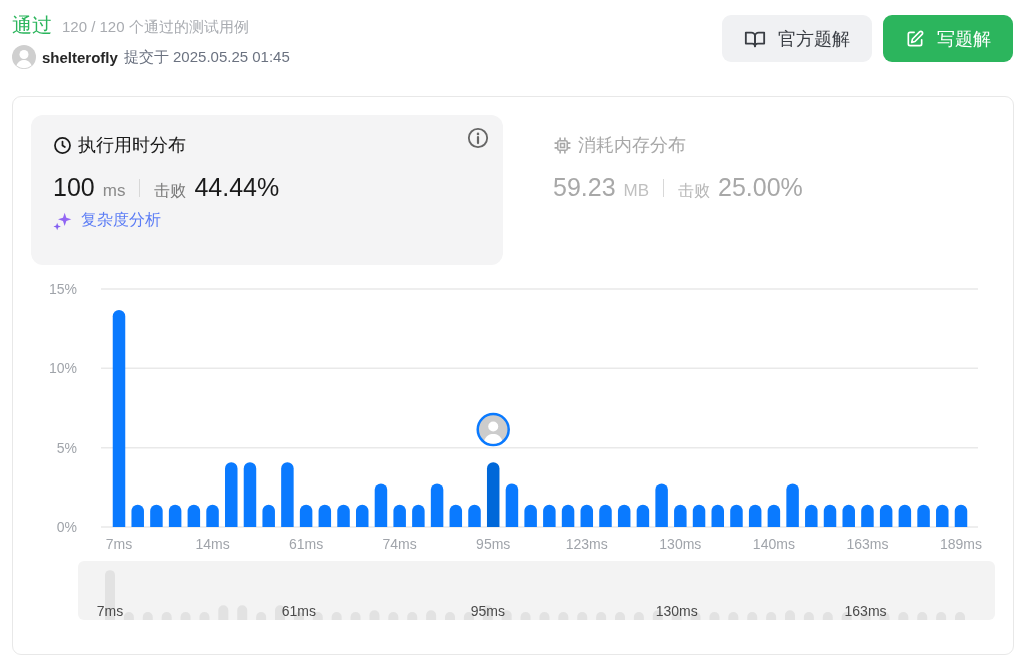  What do you see at coordinates (676, 611) in the screenshot?
I see `overview-axis-label: 130ms` at bounding box center [676, 611].